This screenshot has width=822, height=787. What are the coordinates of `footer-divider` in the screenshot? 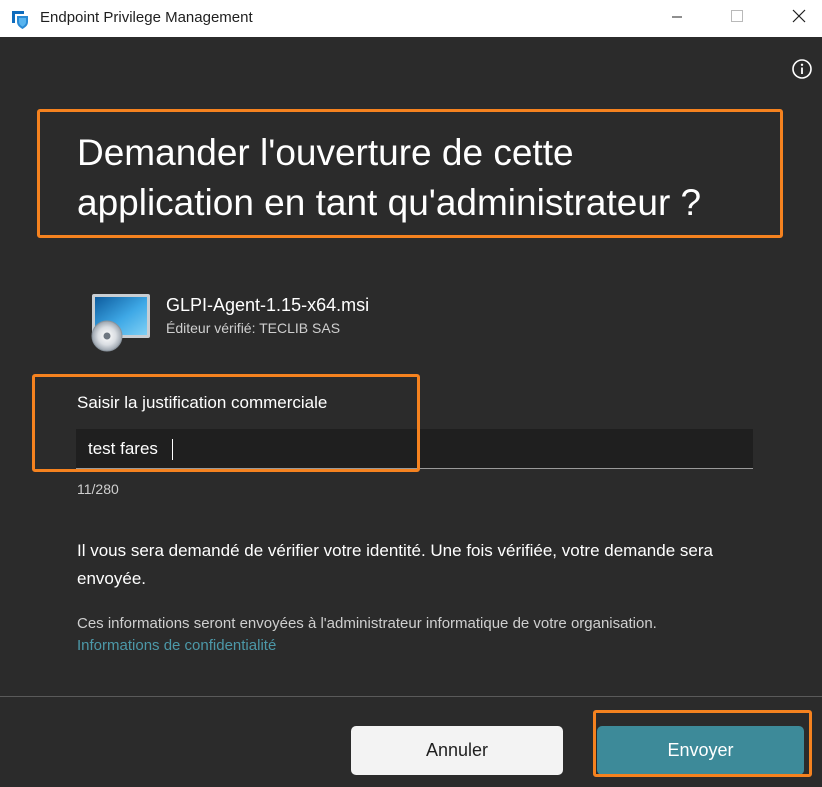 It's located at (411, 696).